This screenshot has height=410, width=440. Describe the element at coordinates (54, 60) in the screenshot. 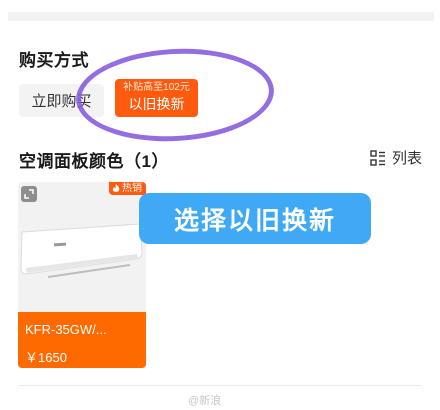

I see `purchase-method-title: 购买方式` at that location.